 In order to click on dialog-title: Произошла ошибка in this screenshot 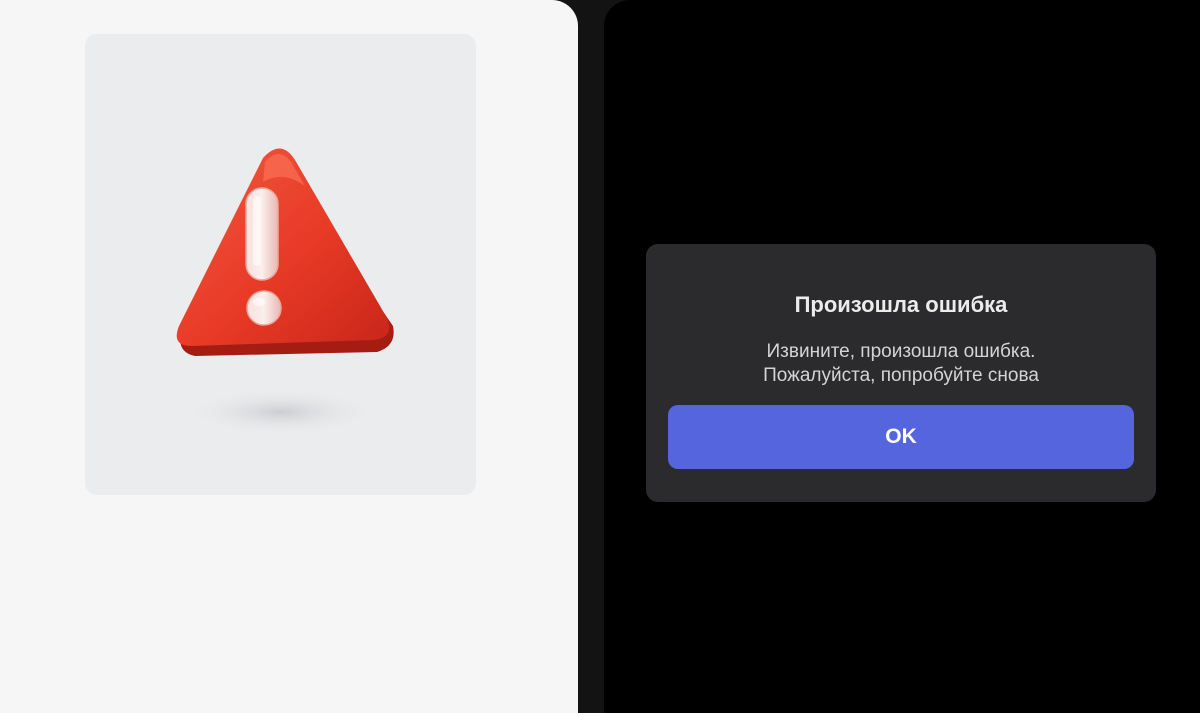, I will do `click(901, 304)`.